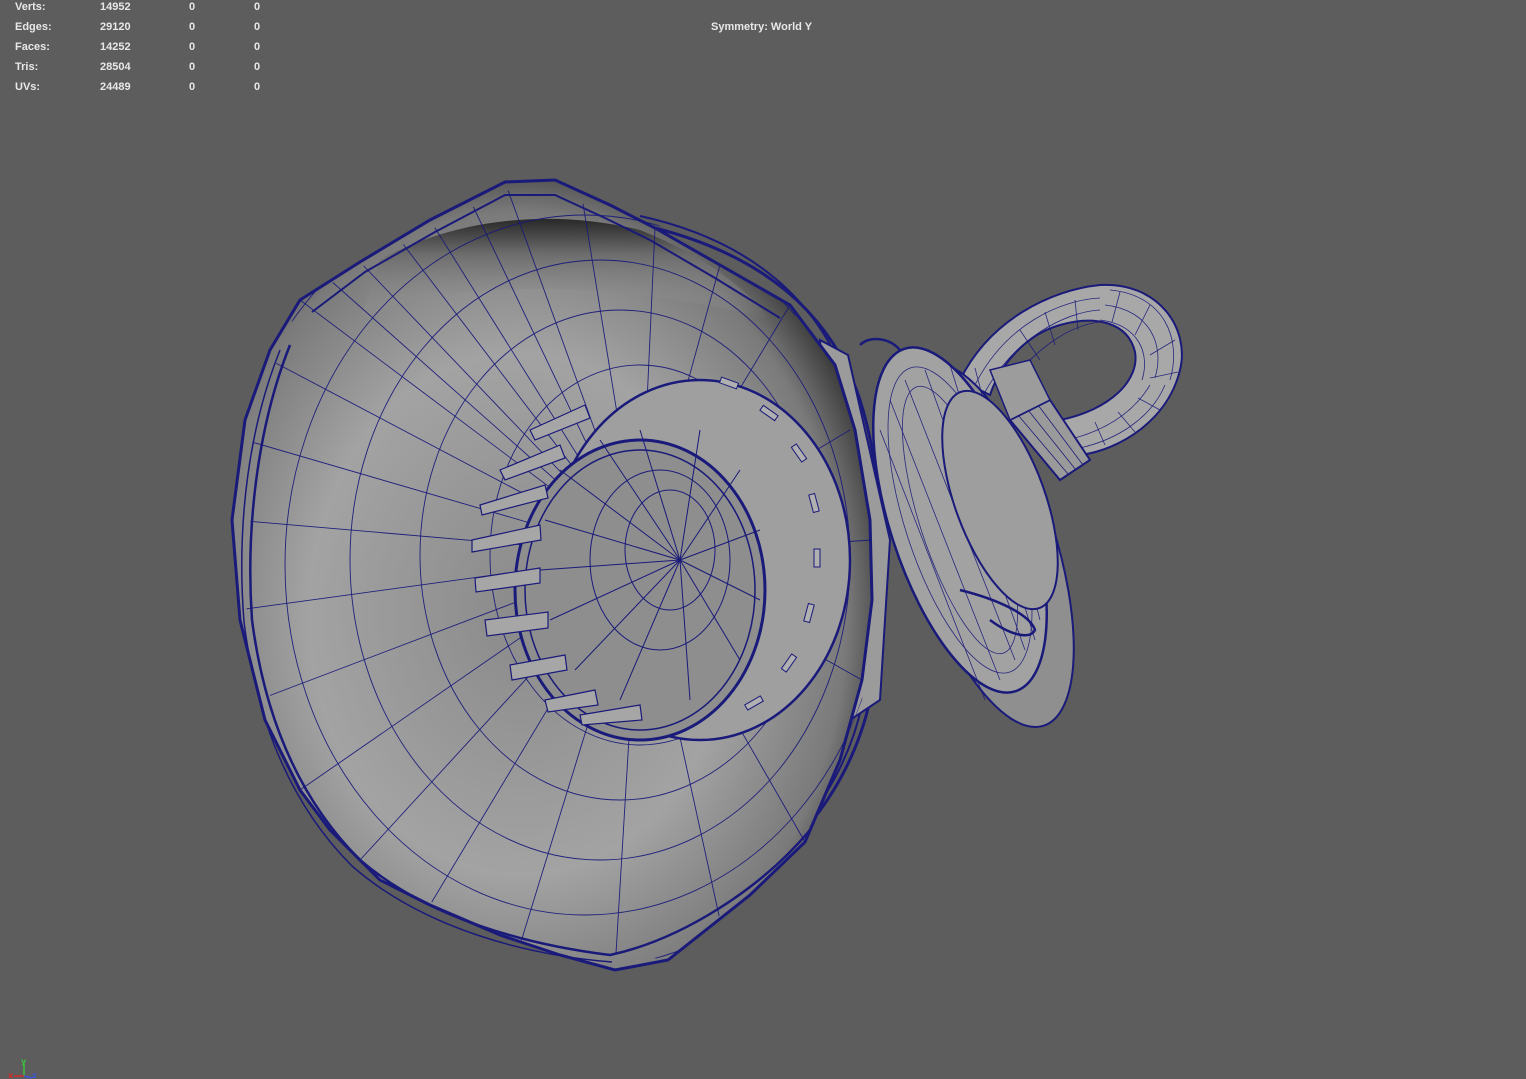 The height and width of the screenshot is (1079, 1526). I want to click on axis-z-label: z, so click(34, 1075).